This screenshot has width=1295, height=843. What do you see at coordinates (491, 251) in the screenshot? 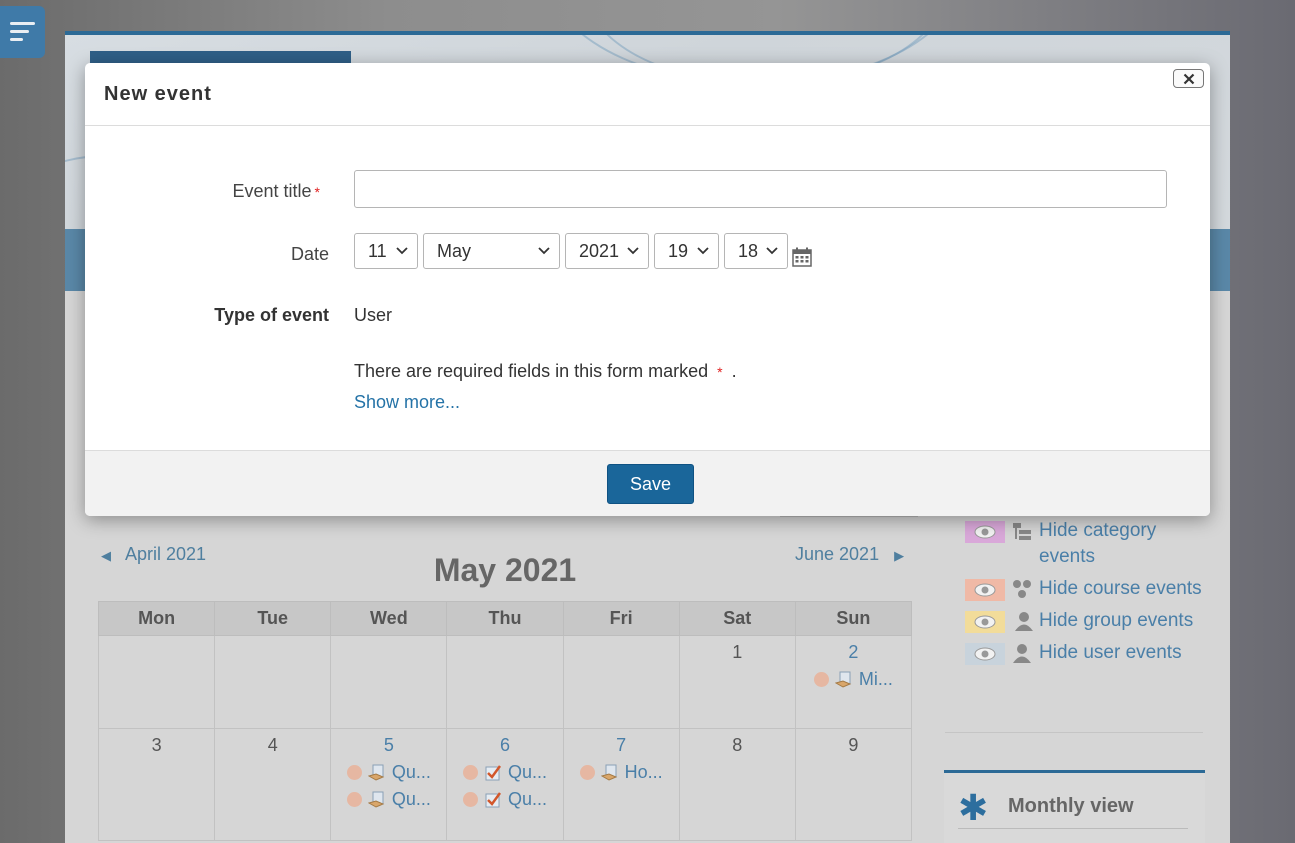
I see `month-select: May` at bounding box center [491, 251].